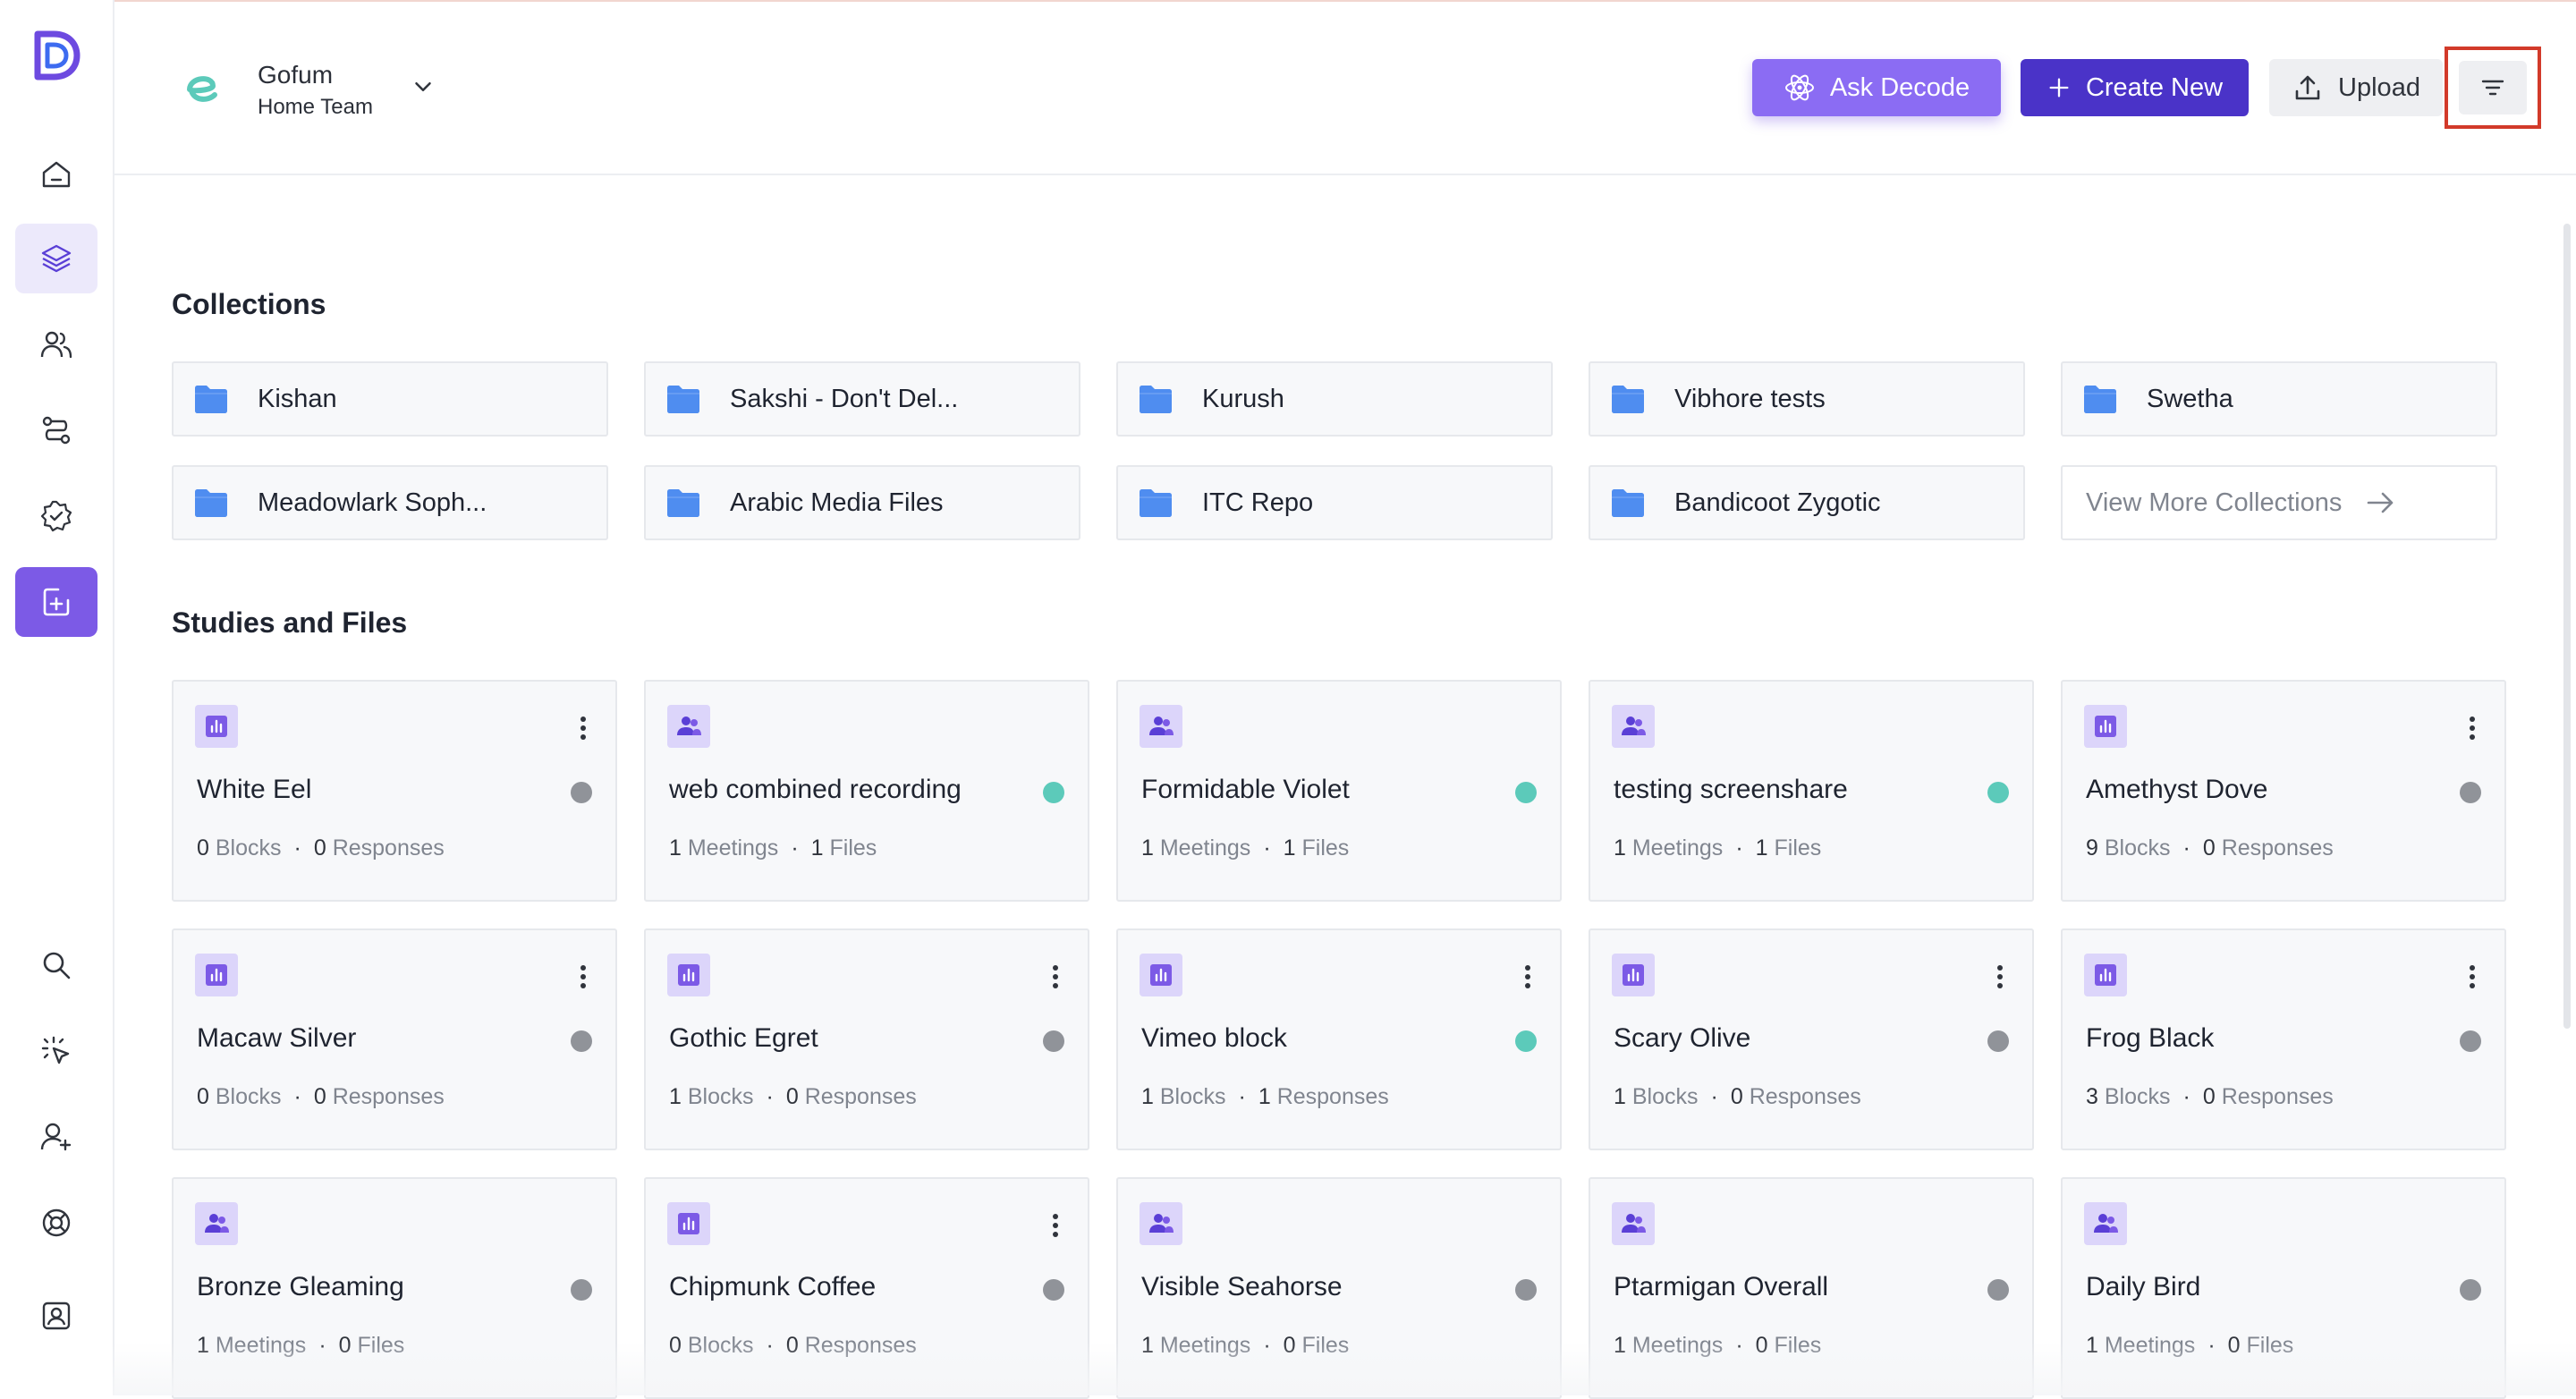  Describe the element at coordinates (2567, 626) in the screenshot. I see `scrollbar` at that location.